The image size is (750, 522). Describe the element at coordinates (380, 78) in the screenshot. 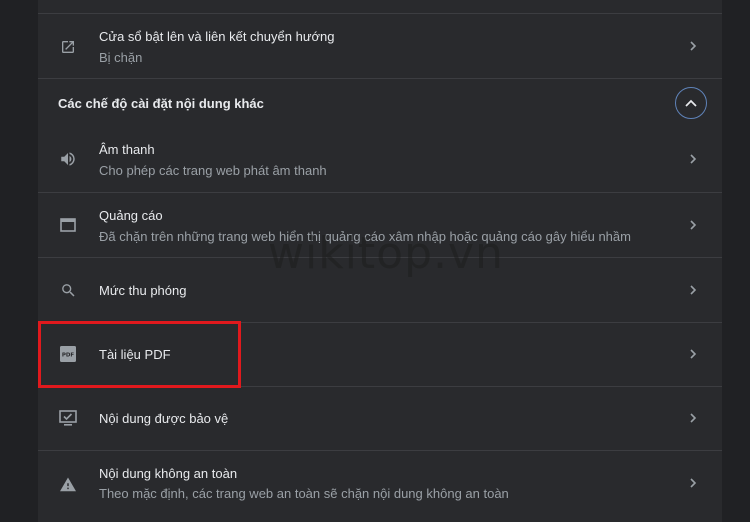

I see `divider` at that location.